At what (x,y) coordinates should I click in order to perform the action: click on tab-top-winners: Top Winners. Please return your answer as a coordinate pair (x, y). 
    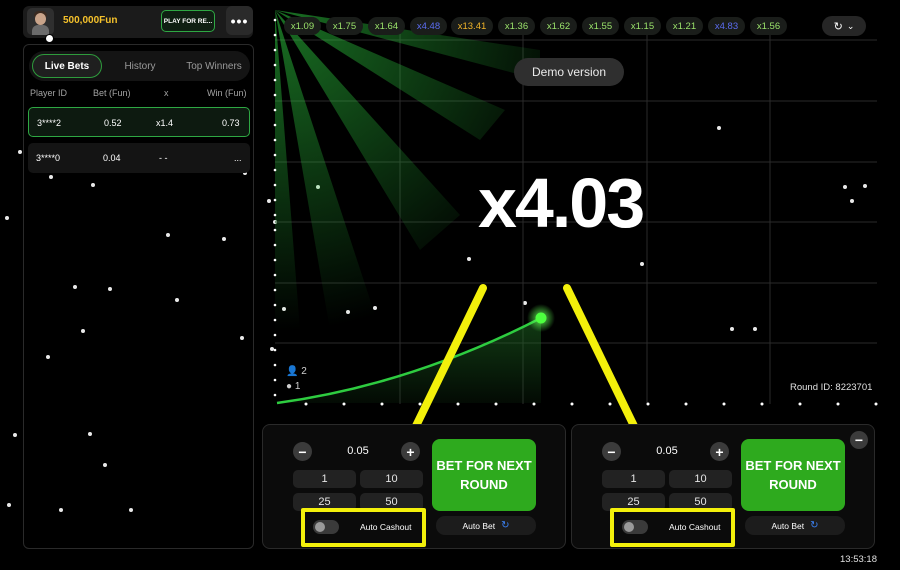
    Looking at the image, I should click on (214, 66).